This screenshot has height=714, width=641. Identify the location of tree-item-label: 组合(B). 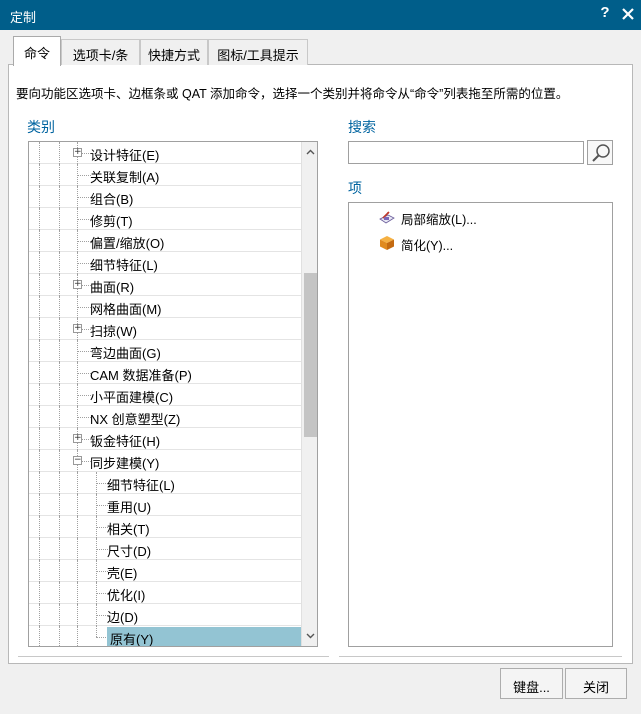
(112, 199).